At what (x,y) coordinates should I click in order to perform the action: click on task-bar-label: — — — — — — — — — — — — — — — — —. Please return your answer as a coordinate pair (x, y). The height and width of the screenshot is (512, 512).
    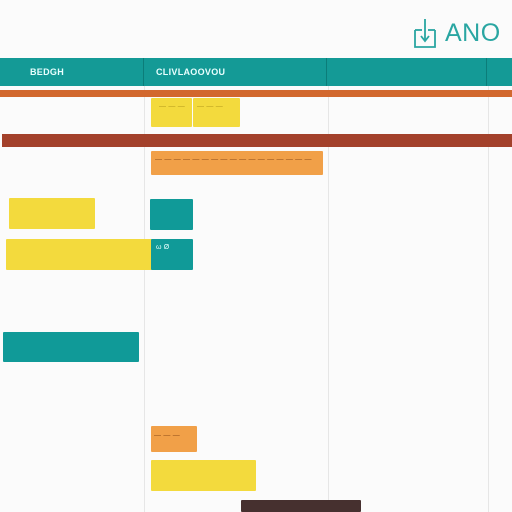
    Looking at the image, I should click on (233, 159).